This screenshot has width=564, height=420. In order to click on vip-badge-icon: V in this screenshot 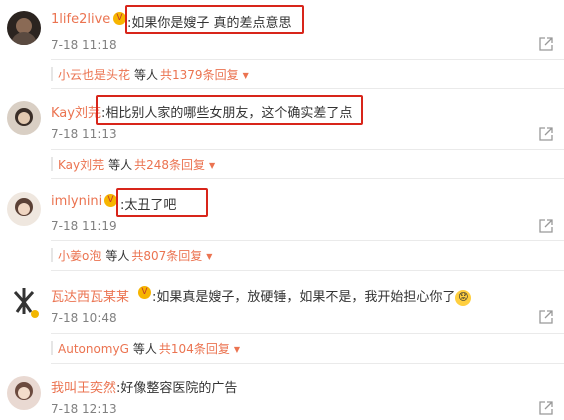, I will do `click(144, 292)`.